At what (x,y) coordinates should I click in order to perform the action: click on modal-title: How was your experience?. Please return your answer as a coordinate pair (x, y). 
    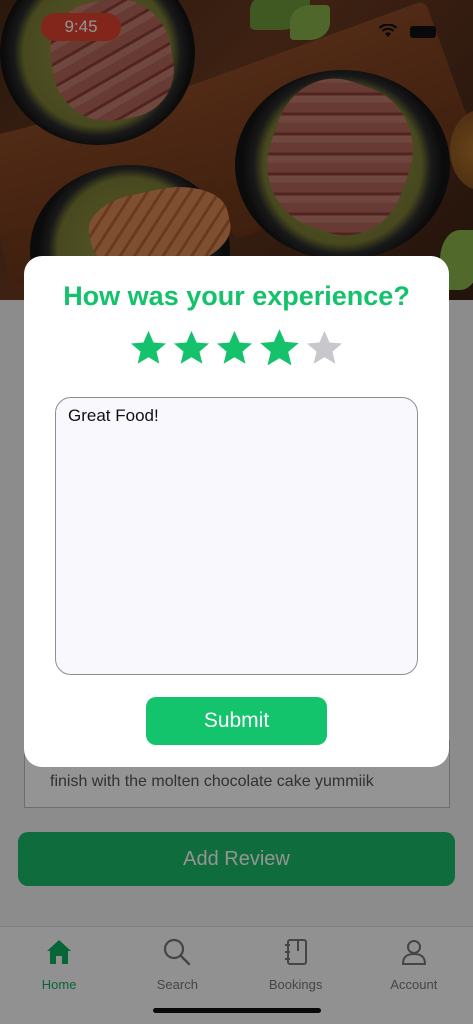
    Looking at the image, I should click on (236, 296).